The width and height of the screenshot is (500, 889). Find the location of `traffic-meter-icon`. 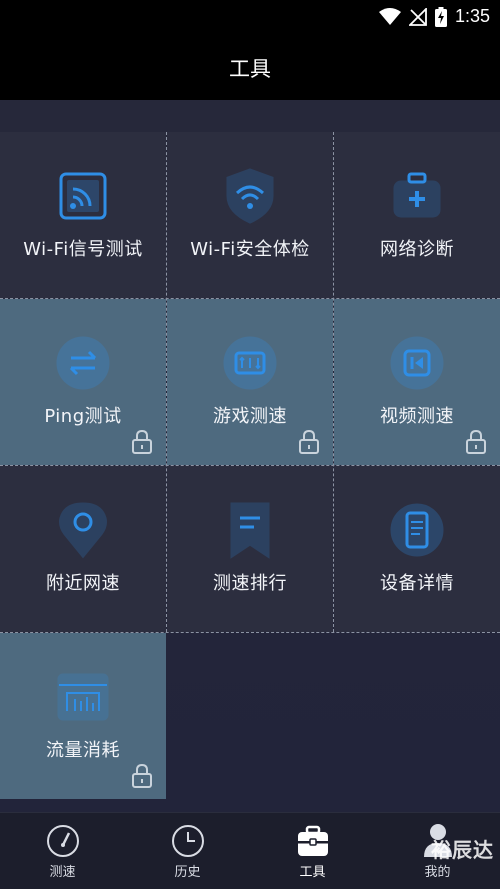

traffic-meter-icon is located at coordinates (83, 697).